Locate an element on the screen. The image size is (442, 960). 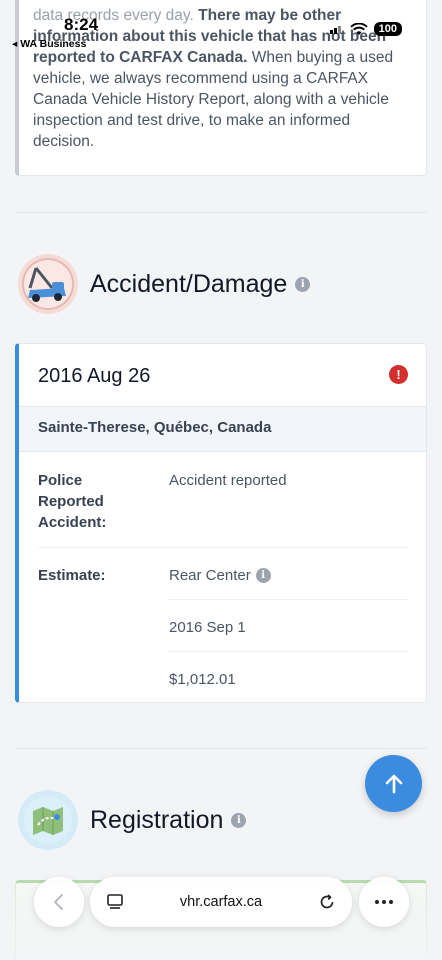
browser-back-button is located at coordinates (59, 902).